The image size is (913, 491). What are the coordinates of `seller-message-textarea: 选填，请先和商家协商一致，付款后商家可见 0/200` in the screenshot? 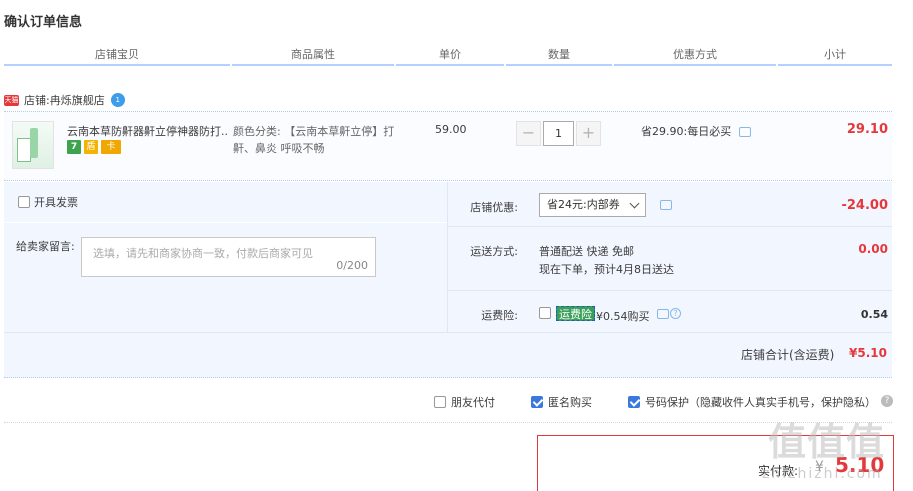 It's located at (228, 257).